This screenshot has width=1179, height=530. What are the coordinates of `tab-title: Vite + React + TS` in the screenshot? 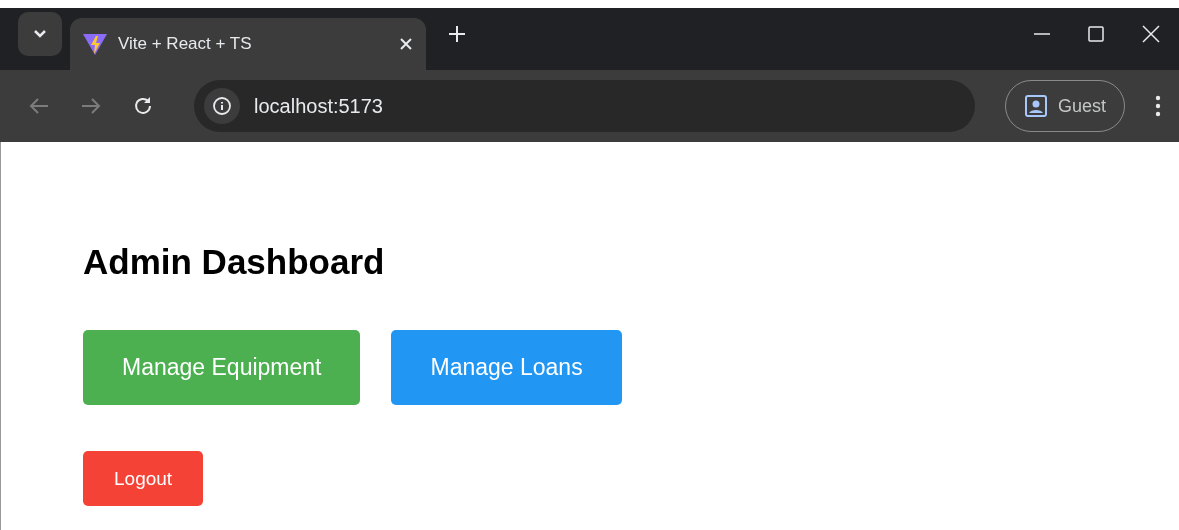 It's located at (185, 44).